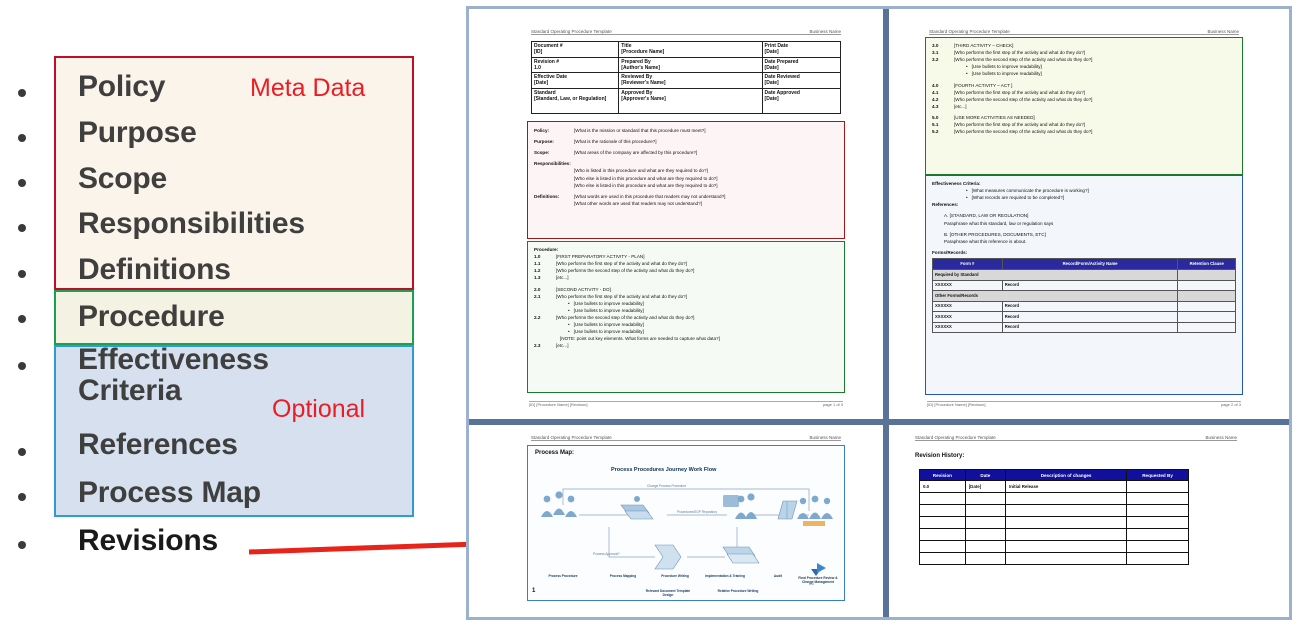  Describe the element at coordinates (537, 278) in the screenshot. I see `procedure-line-number: 1.3` at that location.